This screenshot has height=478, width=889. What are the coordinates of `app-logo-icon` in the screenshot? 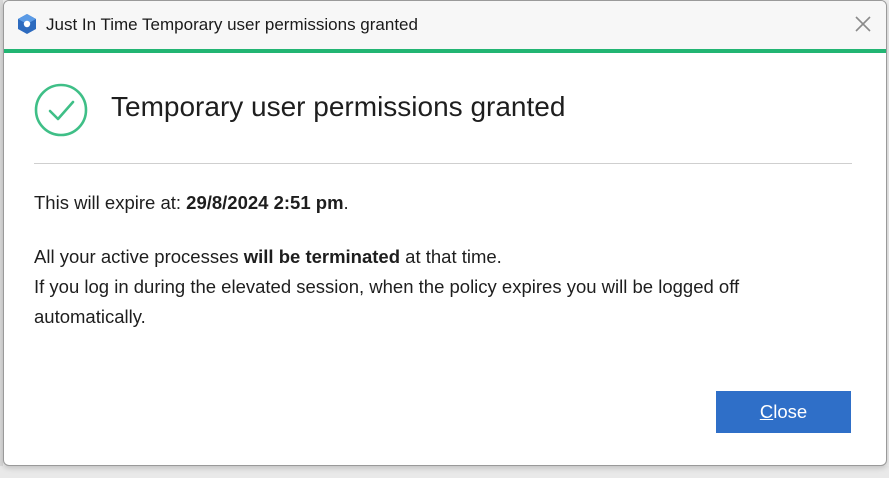 It's located at (27, 24).